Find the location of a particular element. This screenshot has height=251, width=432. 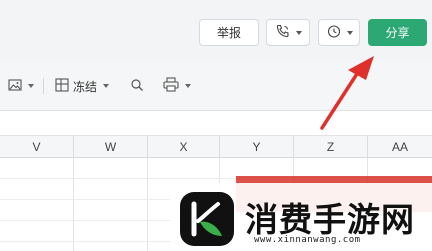

leaf-k-logo is located at coordinates (207, 219).